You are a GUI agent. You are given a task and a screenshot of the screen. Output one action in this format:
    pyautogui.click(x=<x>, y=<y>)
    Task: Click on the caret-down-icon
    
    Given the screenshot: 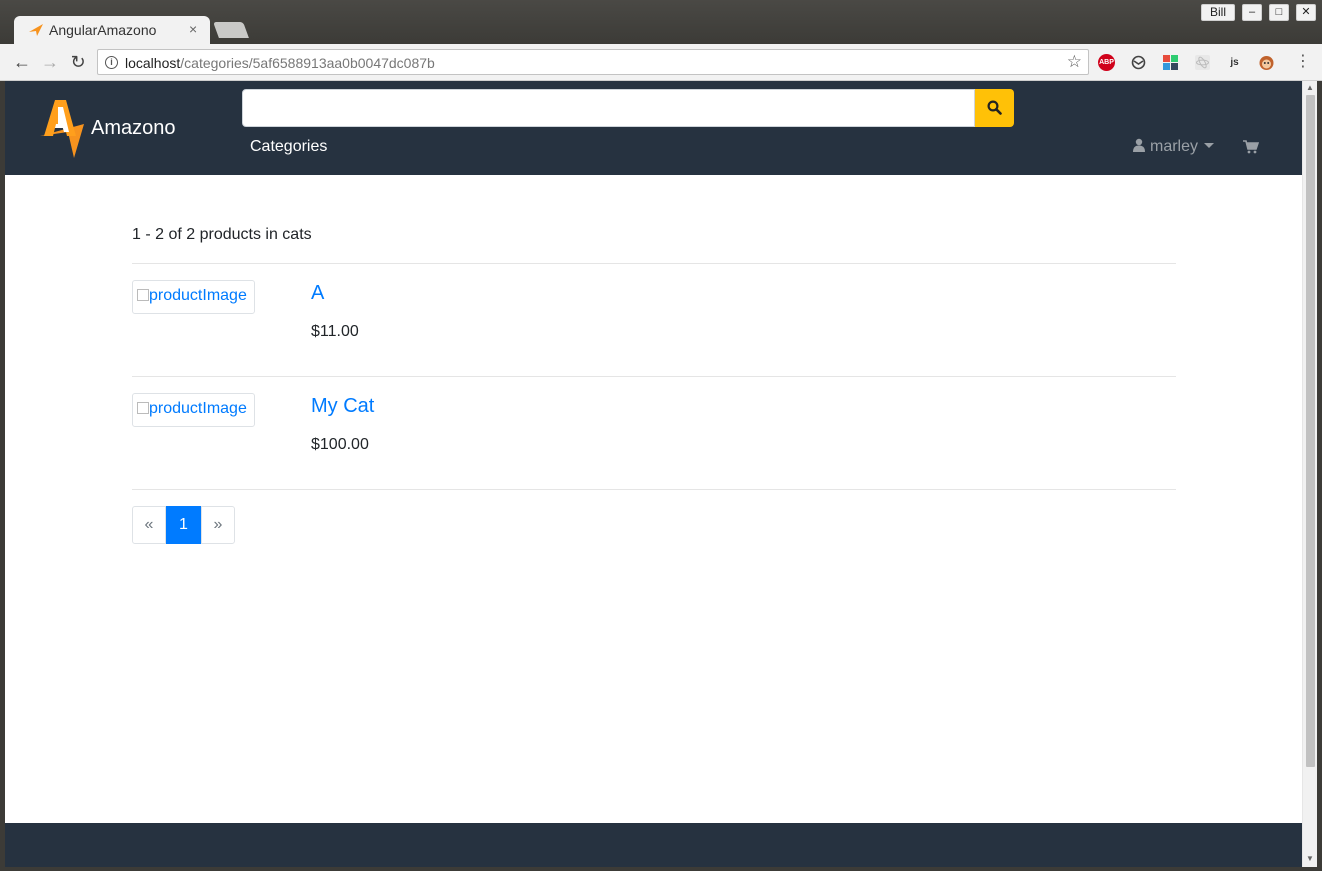 What is the action you would take?
    pyautogui.click(x=1209, y=145)
    